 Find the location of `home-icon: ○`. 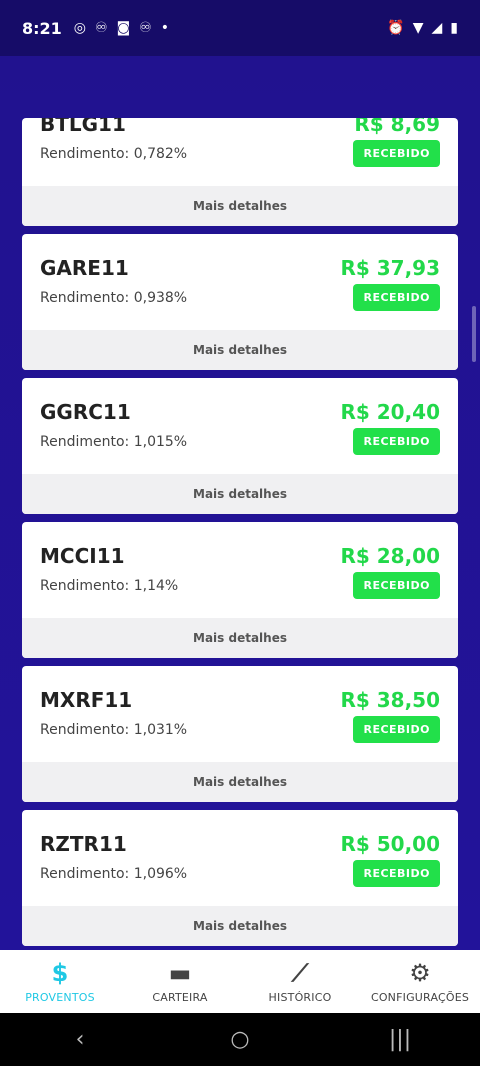

home-icon: ○ is located at coordinates (240, 1039).